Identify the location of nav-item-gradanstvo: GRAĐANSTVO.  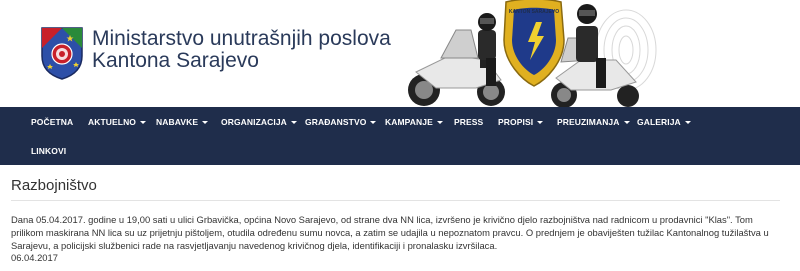
(341, 122).